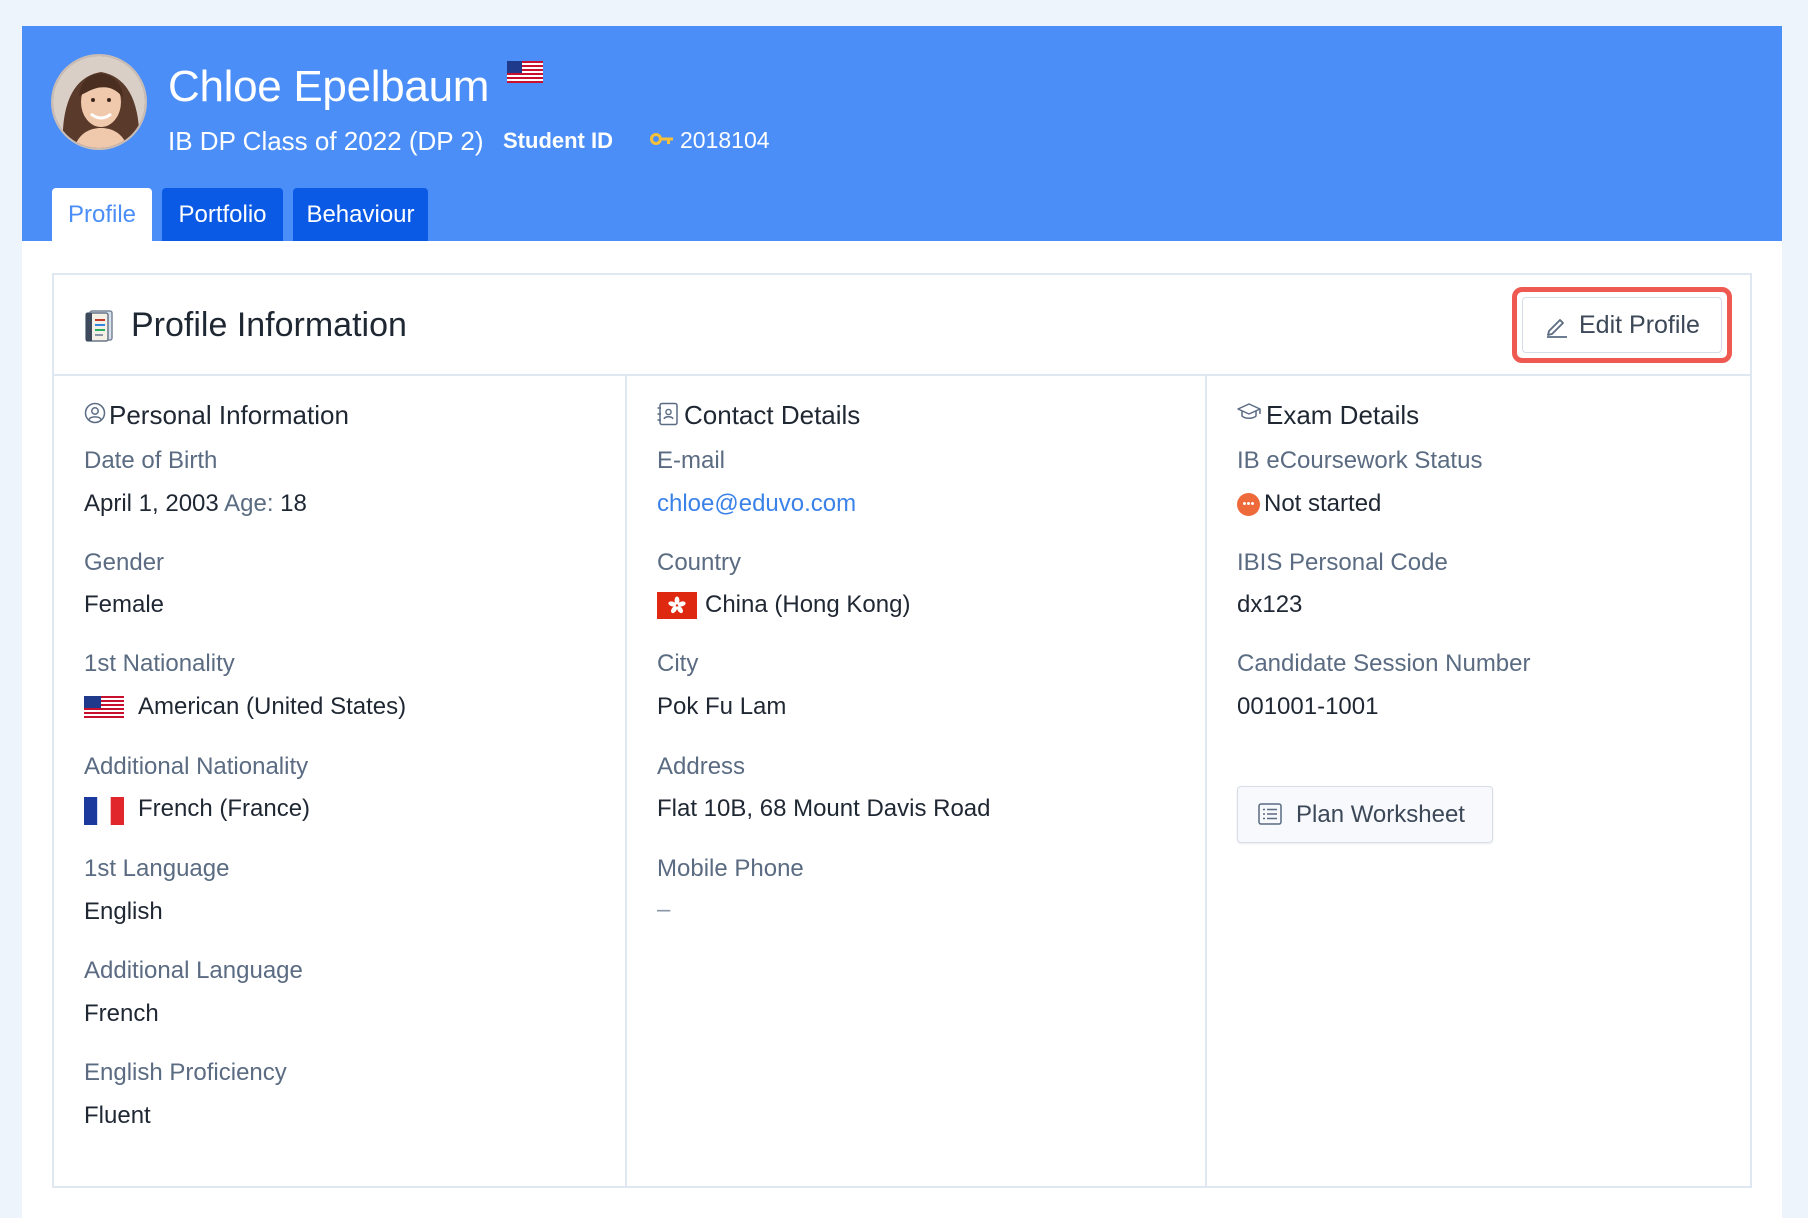 This screenshot has width=1808, height=1218. What do you see at coordinates (224, 808) in the screenshot?
I see `nationality2-value: French (France)` at bounding box center [224, 808].